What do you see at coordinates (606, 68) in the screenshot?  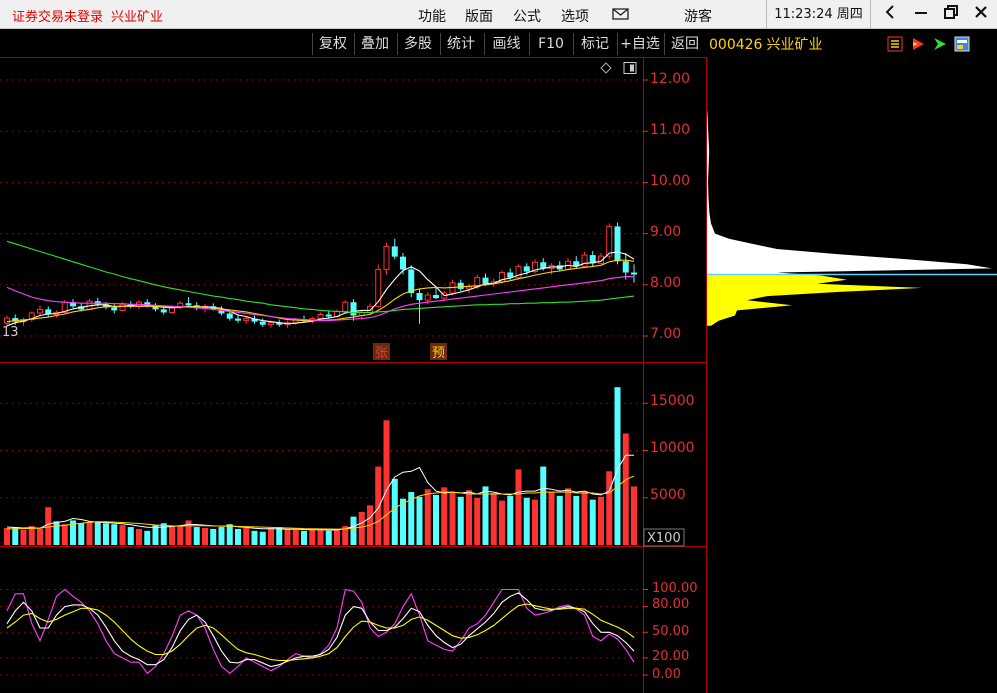 I see `diamond-icon` at bounding box center [606, 68].